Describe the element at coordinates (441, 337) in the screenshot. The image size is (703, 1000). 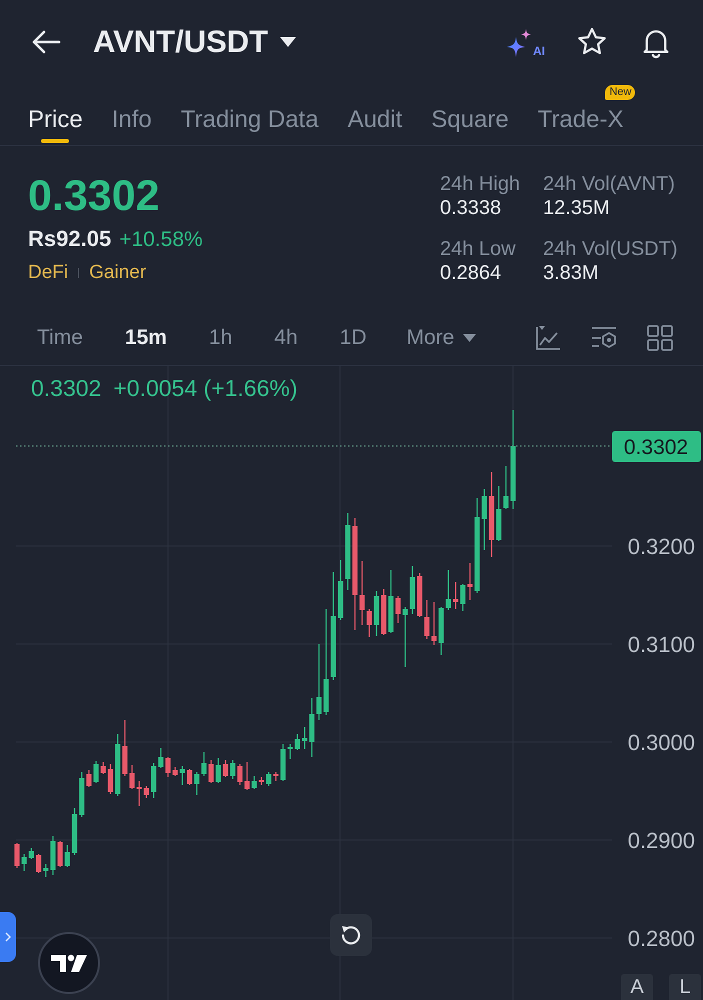
I see `more-dropdown: More` at that location.